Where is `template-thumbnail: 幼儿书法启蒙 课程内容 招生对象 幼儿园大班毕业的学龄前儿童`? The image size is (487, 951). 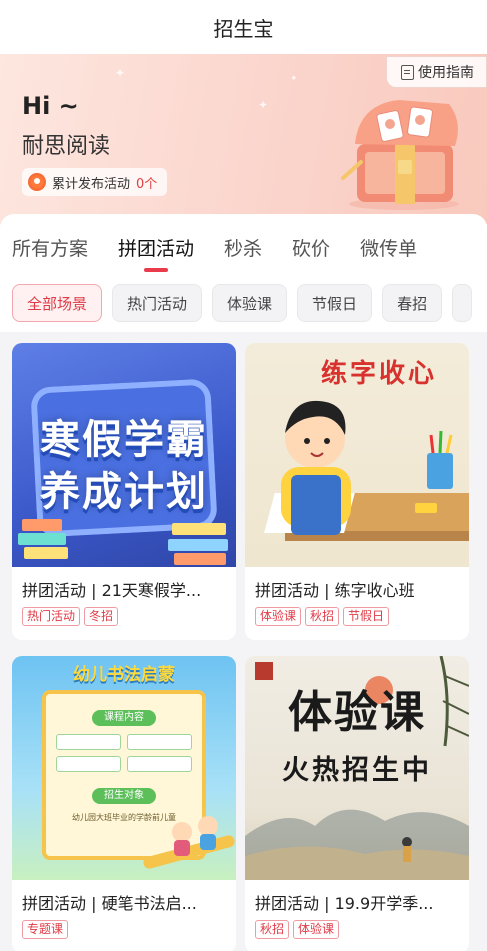 template-thumbnail: 幼儿书法启蒙 课程内容 招生对象 幼儿园大班毕业的学龄前儿童 is located at coordinates (124, 768).